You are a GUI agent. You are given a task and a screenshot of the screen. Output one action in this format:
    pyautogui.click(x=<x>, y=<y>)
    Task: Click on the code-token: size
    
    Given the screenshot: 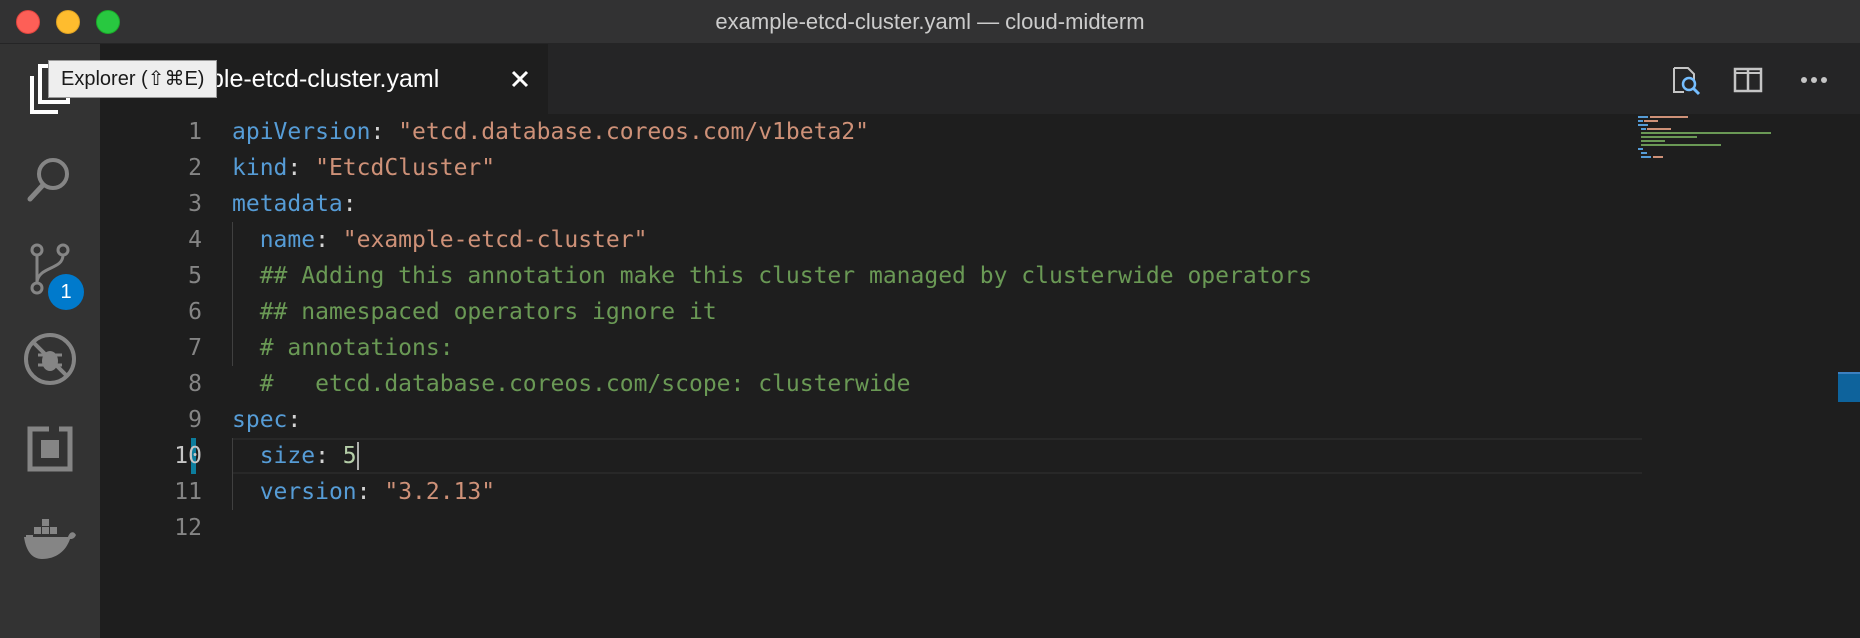 What is the action you would take?
    pyautogui.click(x=287, y=456)
    